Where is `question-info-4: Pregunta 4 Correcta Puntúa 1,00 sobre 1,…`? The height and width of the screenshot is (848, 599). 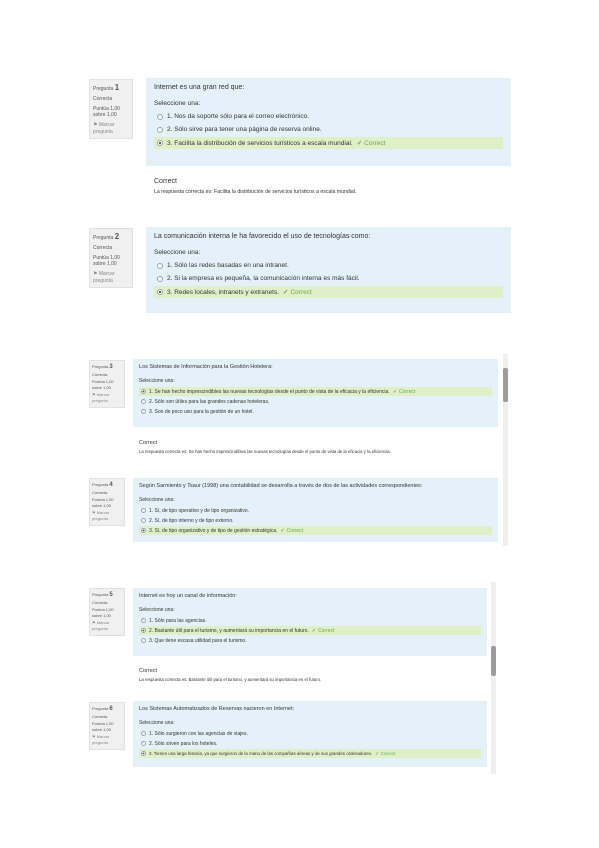 question-info-4: Pregunta 4 Correcta Puntúa 1,00 sobre 1,… is located at coordinates (107, 502).